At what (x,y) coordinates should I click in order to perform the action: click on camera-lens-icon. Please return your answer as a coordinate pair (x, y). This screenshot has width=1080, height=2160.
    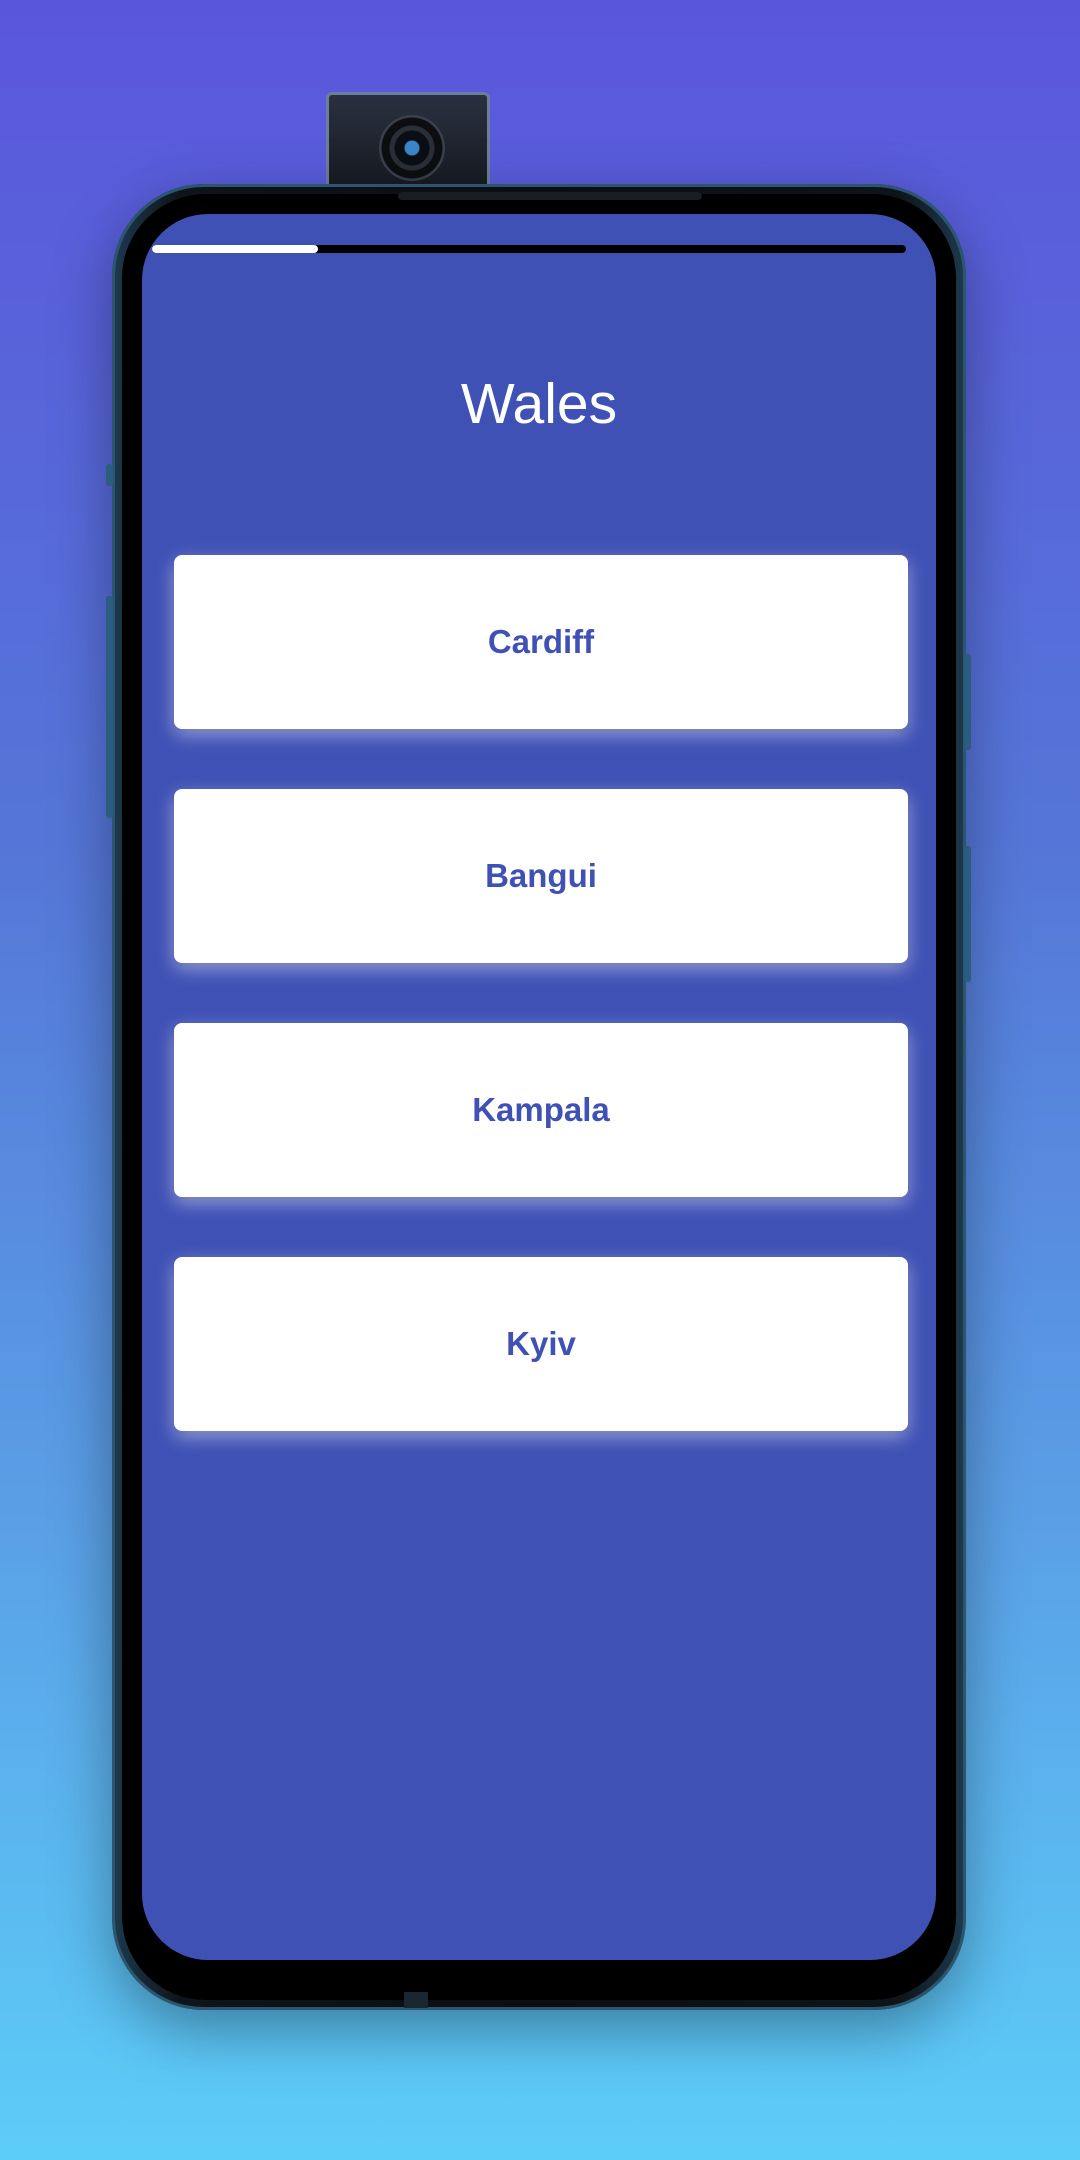
    Looking at the image, I should click on (412, 148).